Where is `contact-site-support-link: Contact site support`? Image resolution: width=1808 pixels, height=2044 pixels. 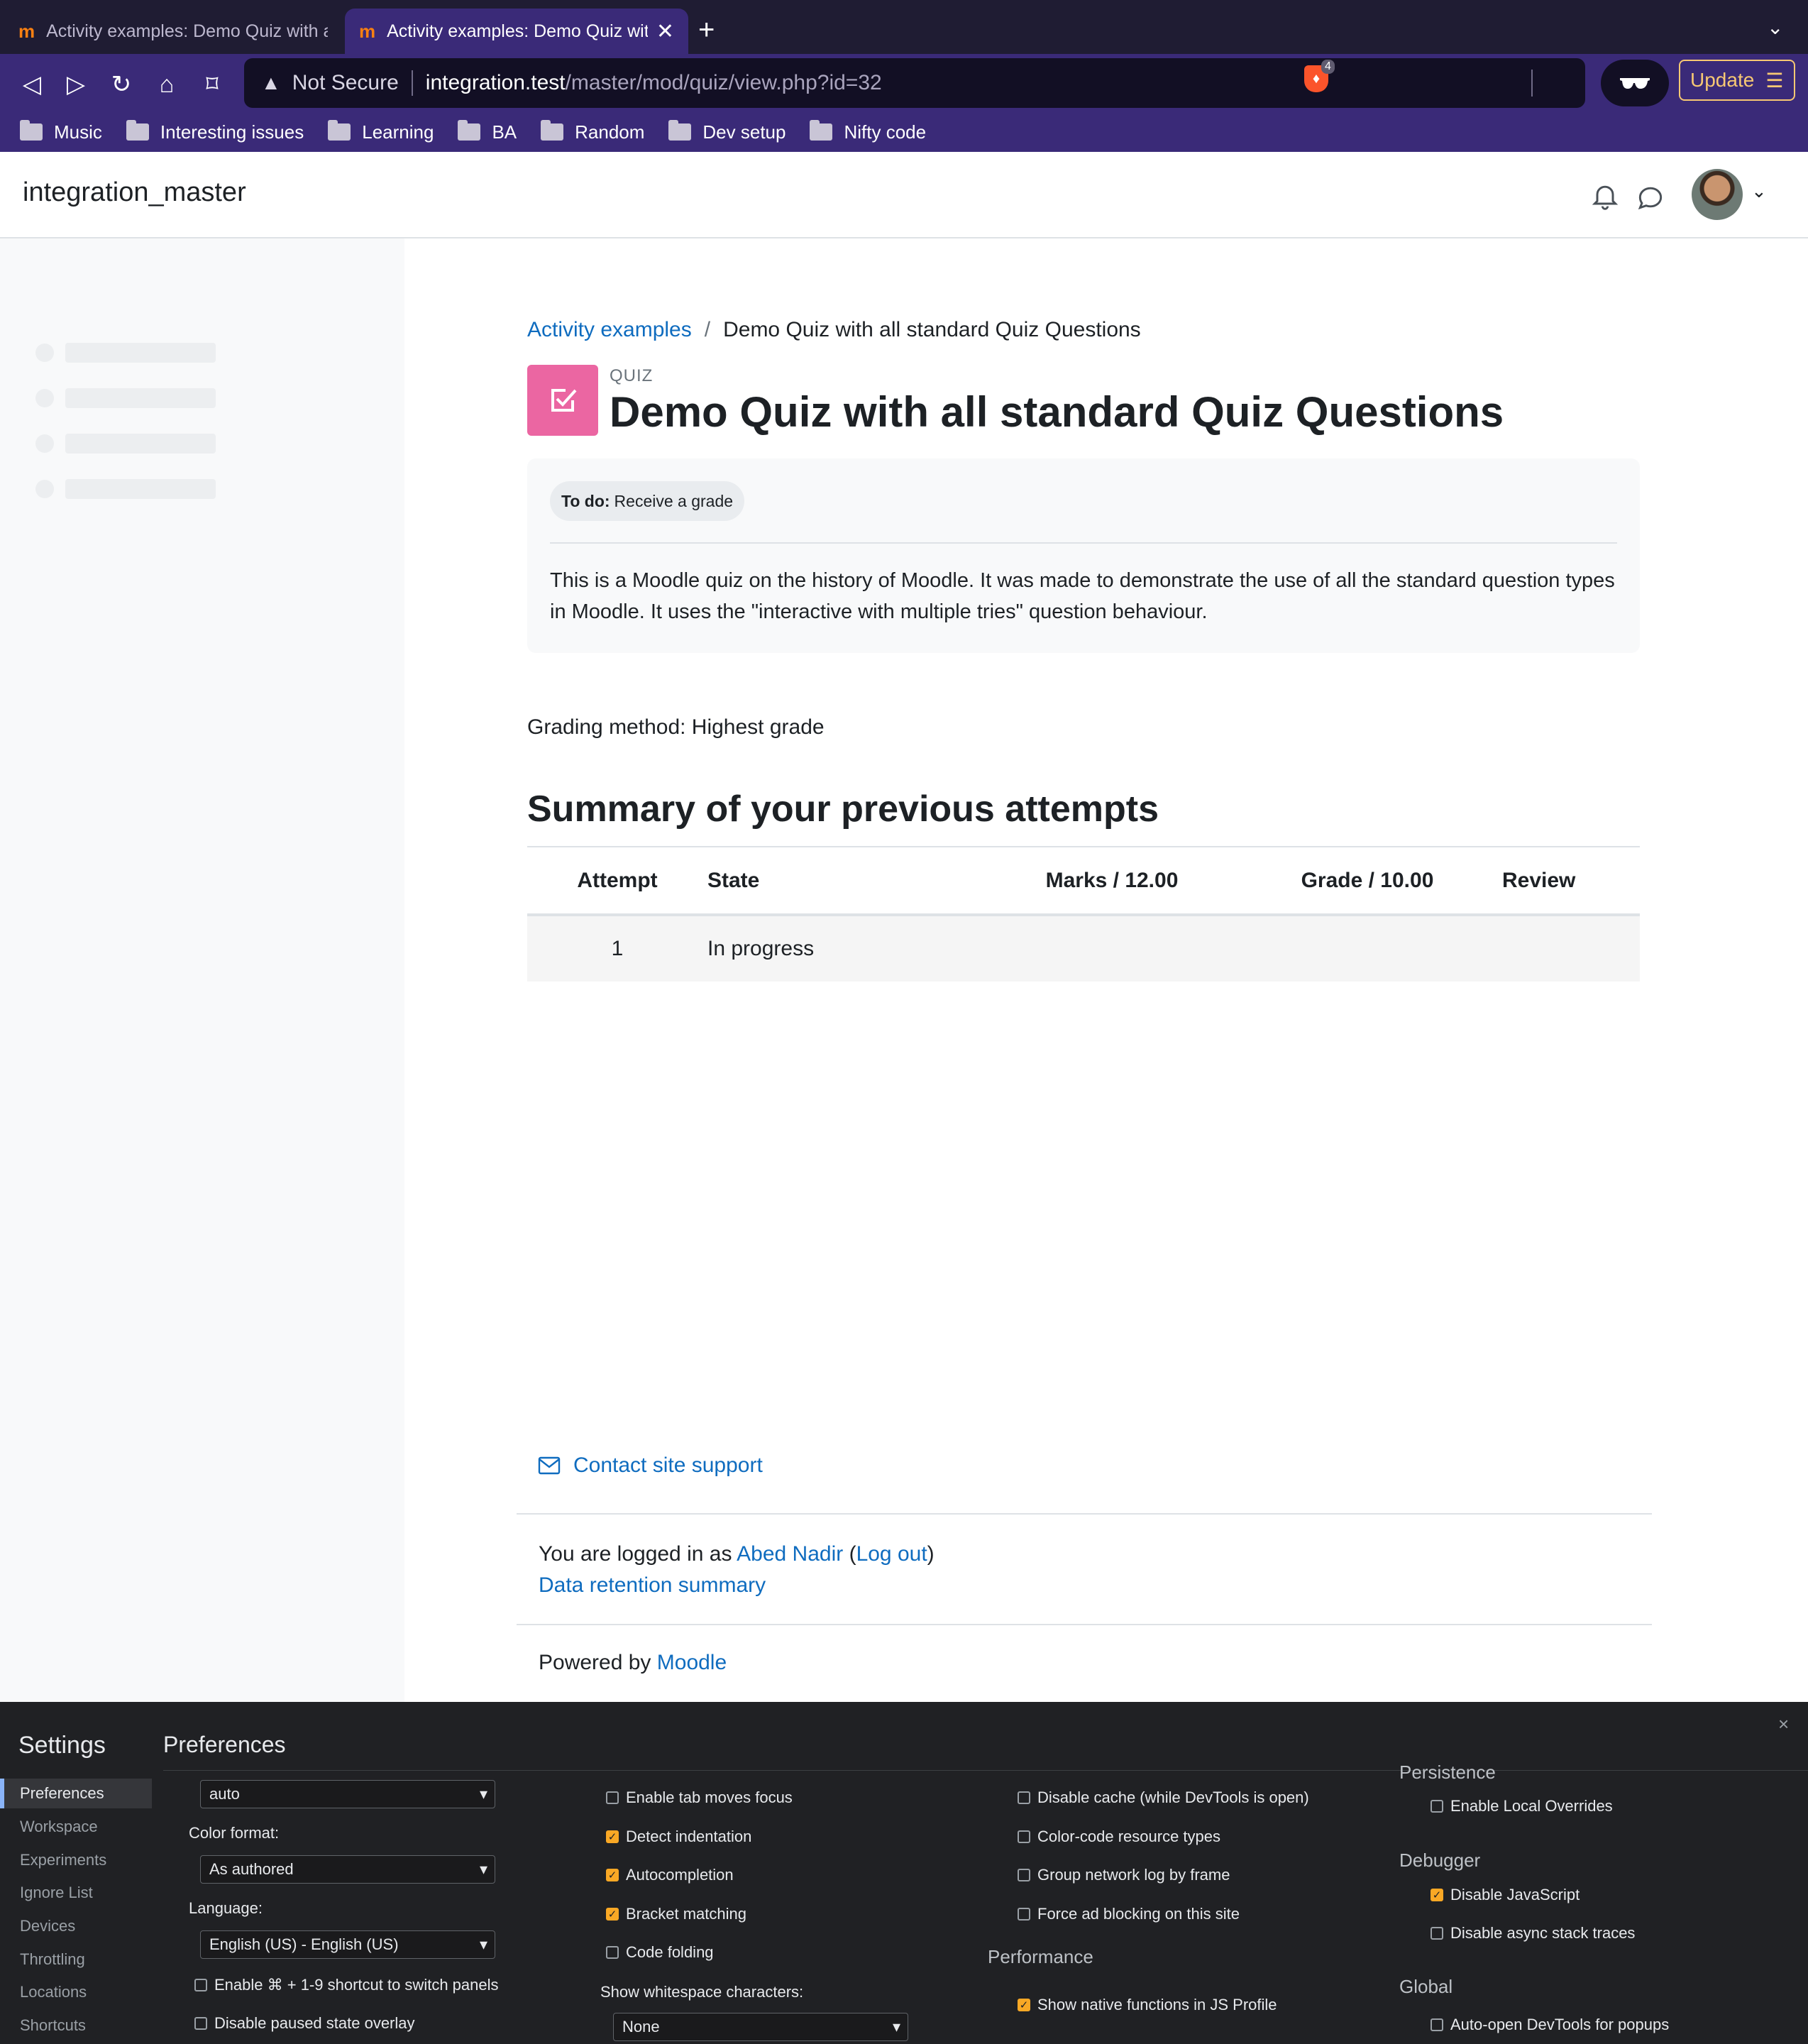 contact-site-support-link: Contact site support is located at coordinates (650, 1466).